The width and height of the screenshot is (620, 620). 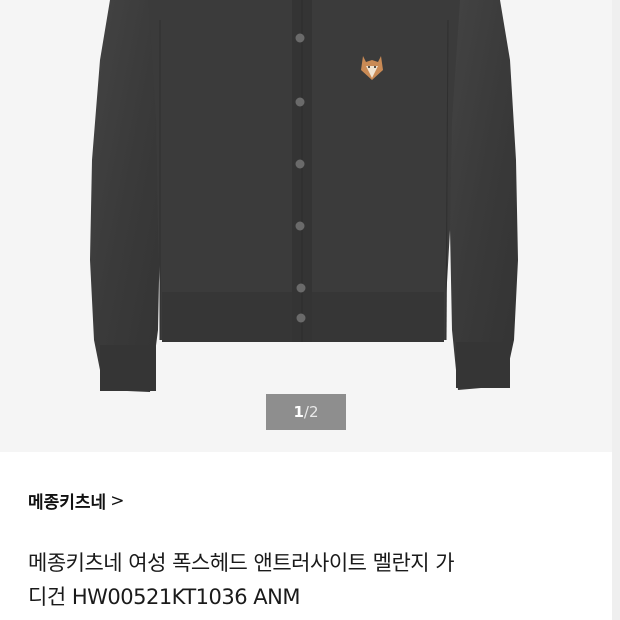 I want to click on product-title-line-2: 디건 HW00521KT1036 ANM, so click(x=164, y=597).